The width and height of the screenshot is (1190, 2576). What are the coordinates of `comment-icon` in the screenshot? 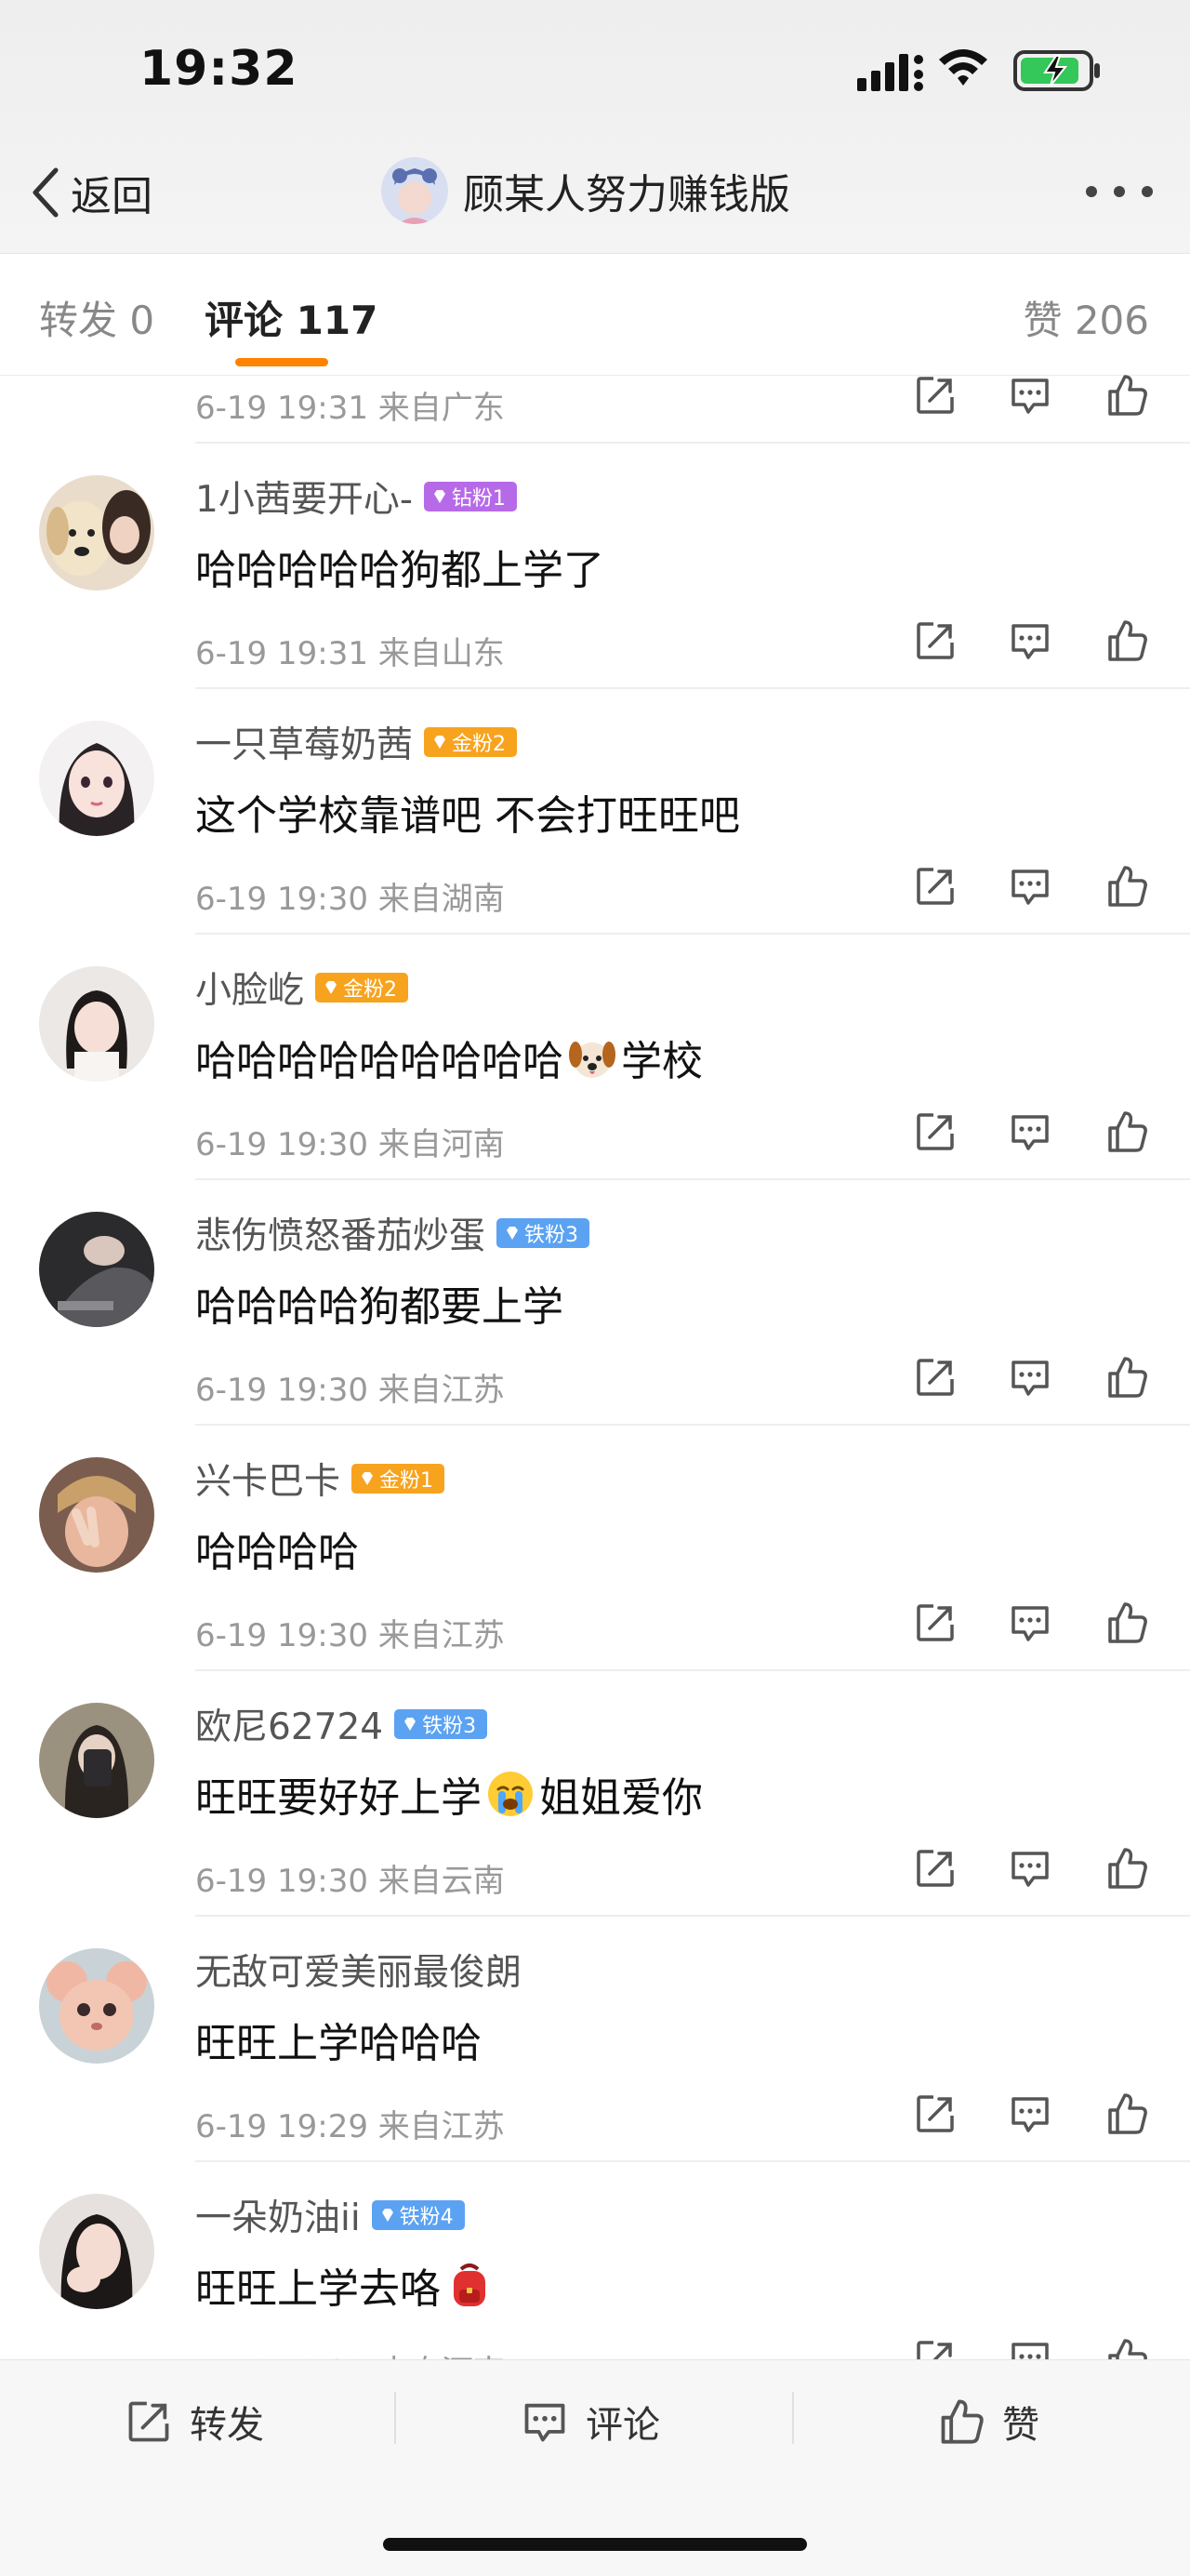 It's located at (545, 2421).